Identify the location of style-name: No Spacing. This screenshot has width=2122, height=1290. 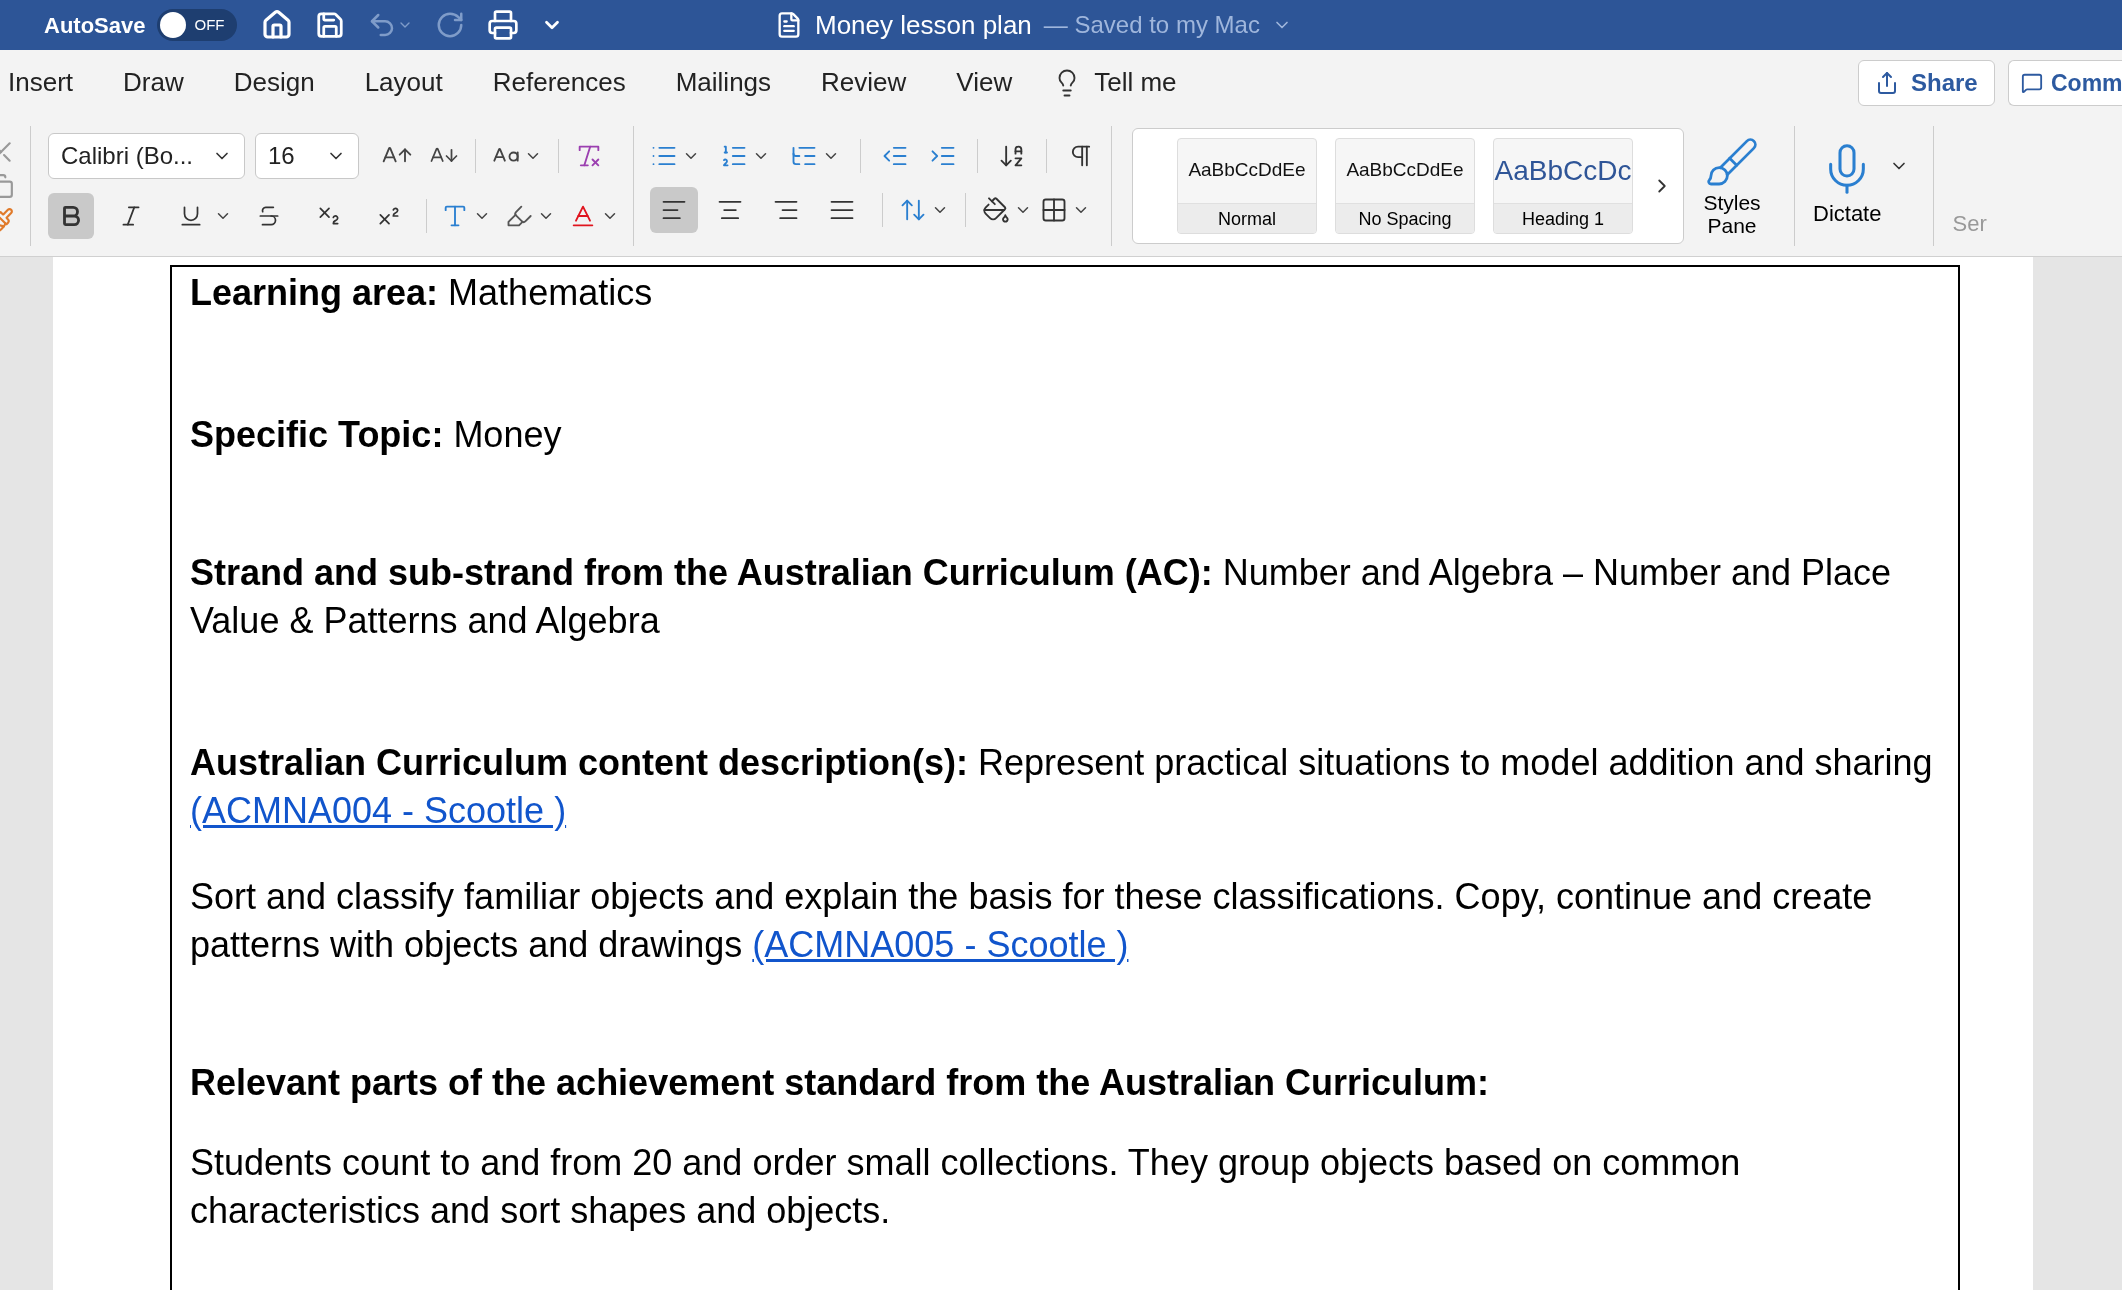
(1405, 217).